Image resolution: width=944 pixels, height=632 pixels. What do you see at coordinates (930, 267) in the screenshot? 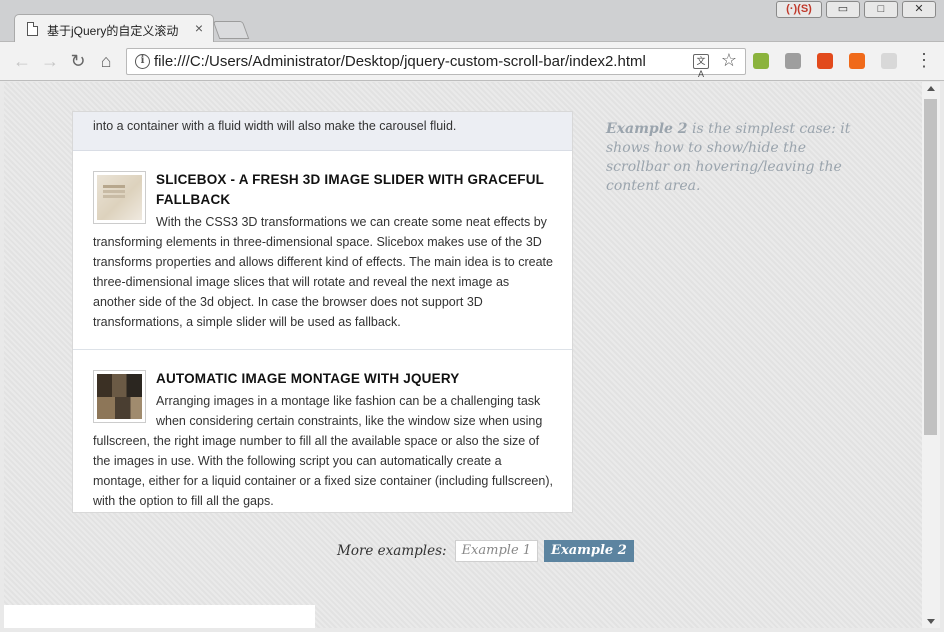
I see `page-scrollbar-thumb` at bounding box center [930, 267].